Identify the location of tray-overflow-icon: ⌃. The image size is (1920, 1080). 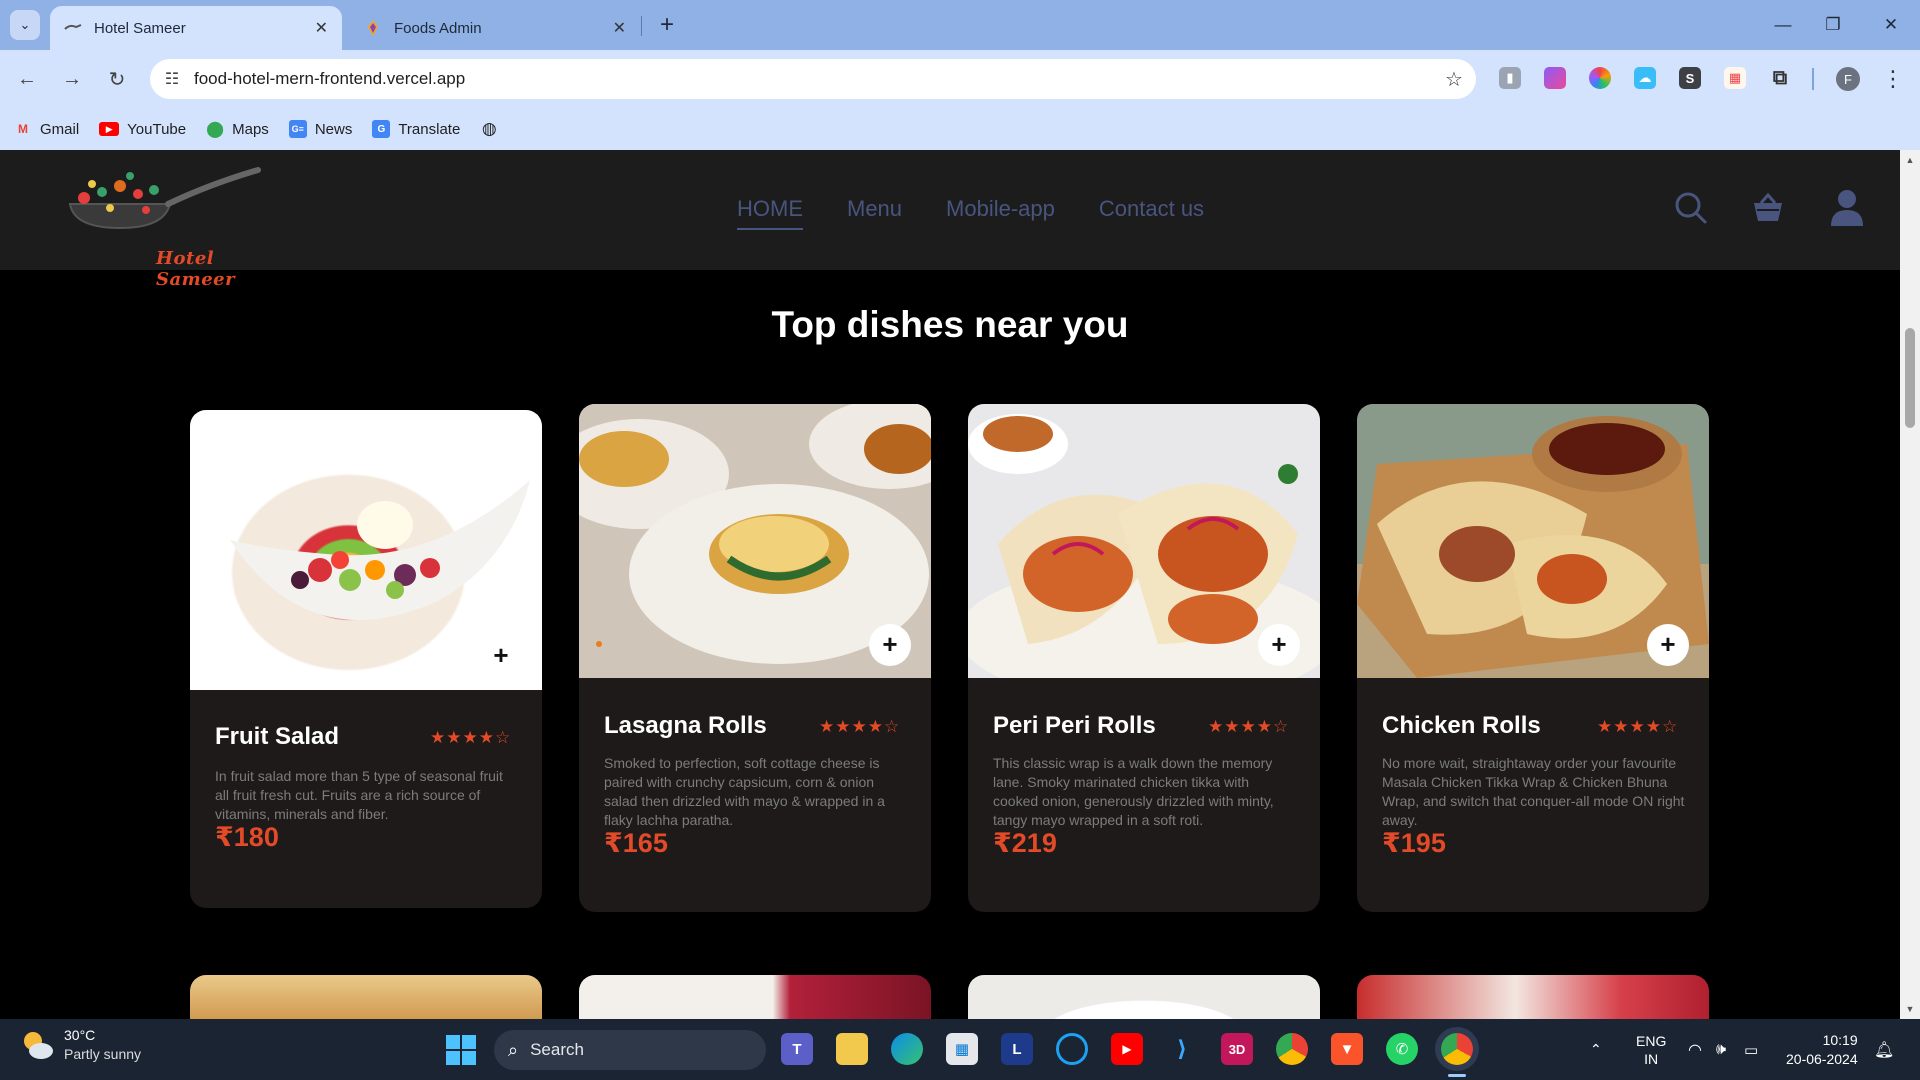
(1596, 1049).